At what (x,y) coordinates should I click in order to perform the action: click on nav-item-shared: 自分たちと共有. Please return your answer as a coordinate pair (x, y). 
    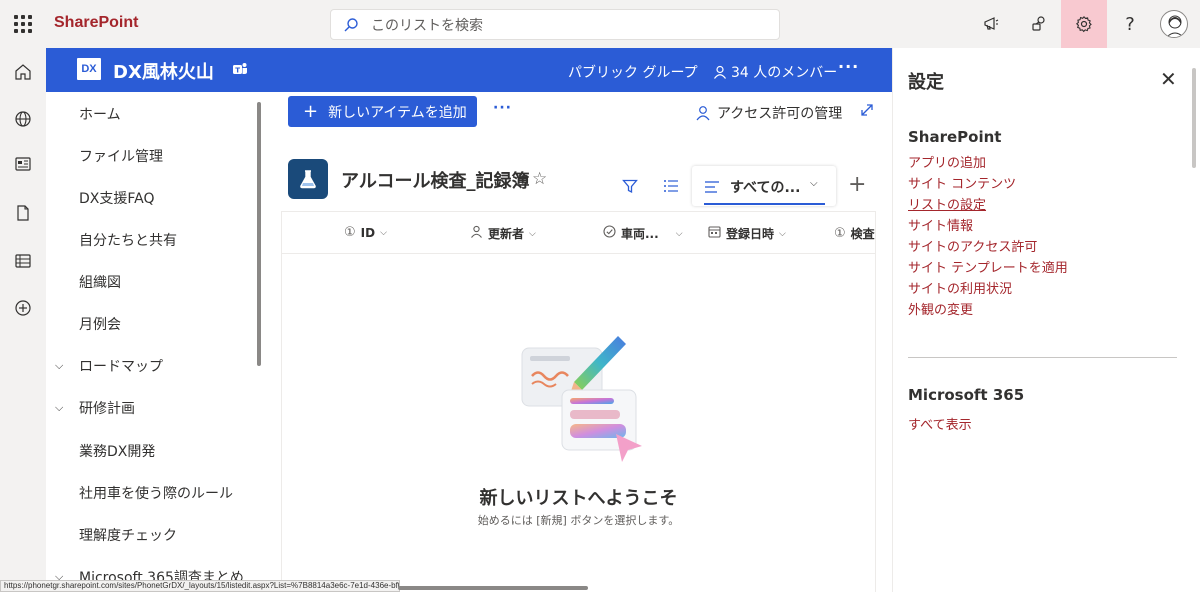
    Looking at the image, I should click on (151, 240).